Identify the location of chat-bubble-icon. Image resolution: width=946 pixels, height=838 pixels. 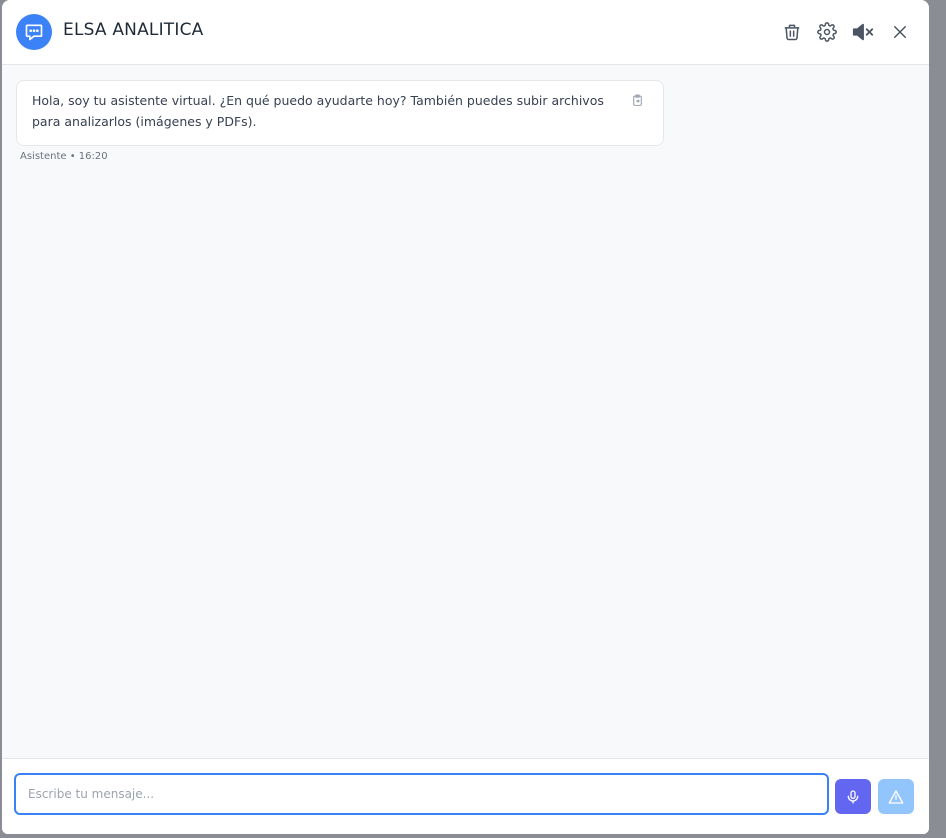
(34, 32).